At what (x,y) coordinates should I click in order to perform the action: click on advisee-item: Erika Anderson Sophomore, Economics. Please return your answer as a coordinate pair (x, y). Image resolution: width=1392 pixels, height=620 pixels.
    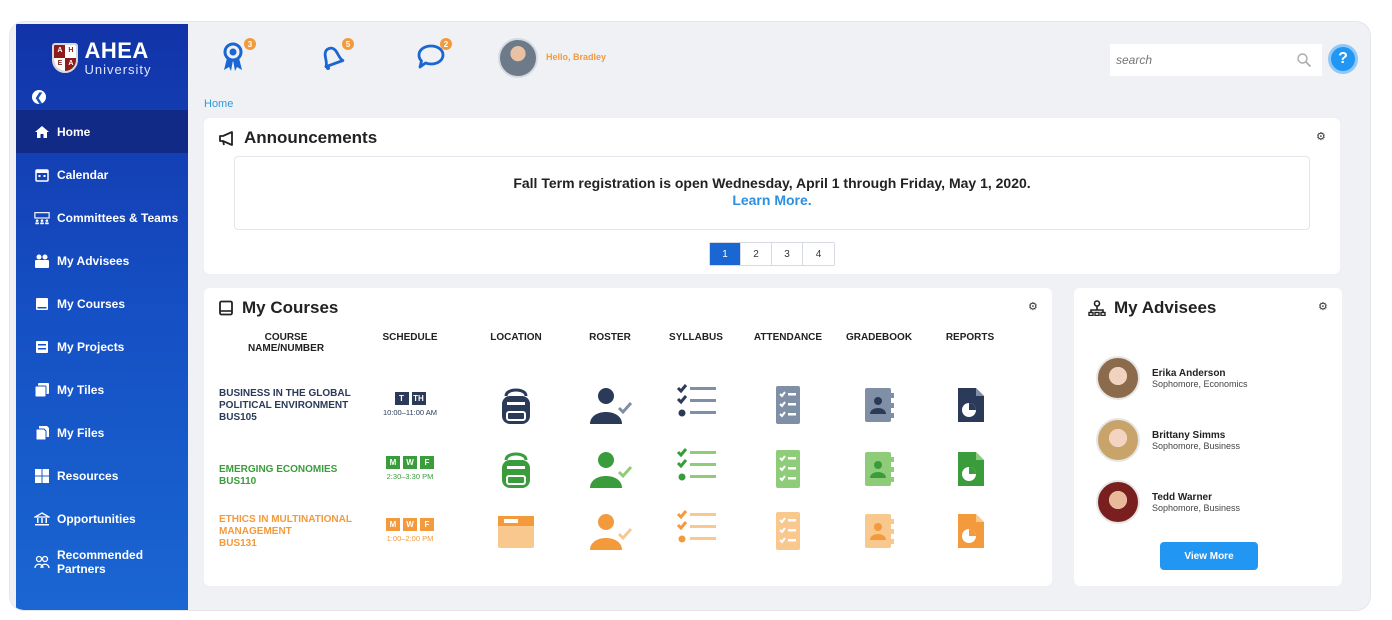
    Looking at the image, I should click on (1172, 378).